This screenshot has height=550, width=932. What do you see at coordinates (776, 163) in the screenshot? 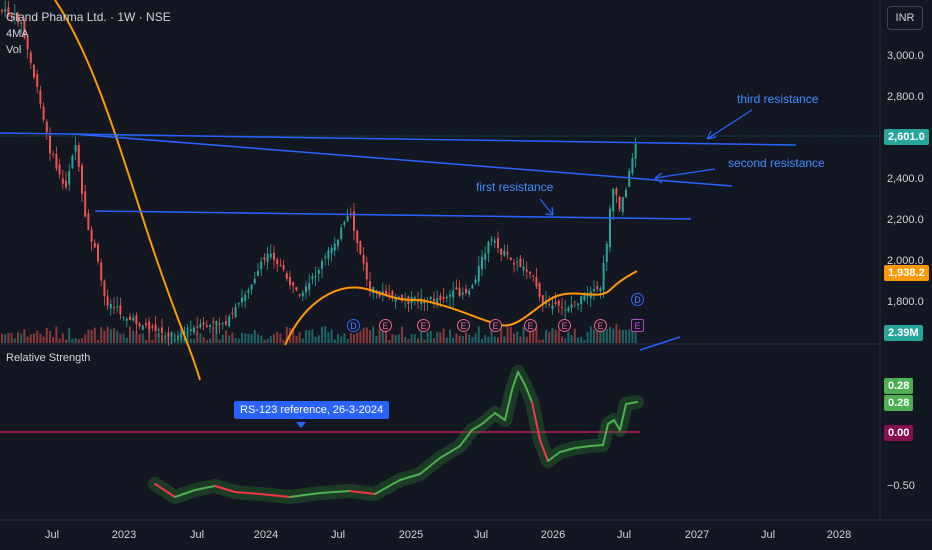
I see `second-resistance-label: second resistance` at bounding box center [776, 163].